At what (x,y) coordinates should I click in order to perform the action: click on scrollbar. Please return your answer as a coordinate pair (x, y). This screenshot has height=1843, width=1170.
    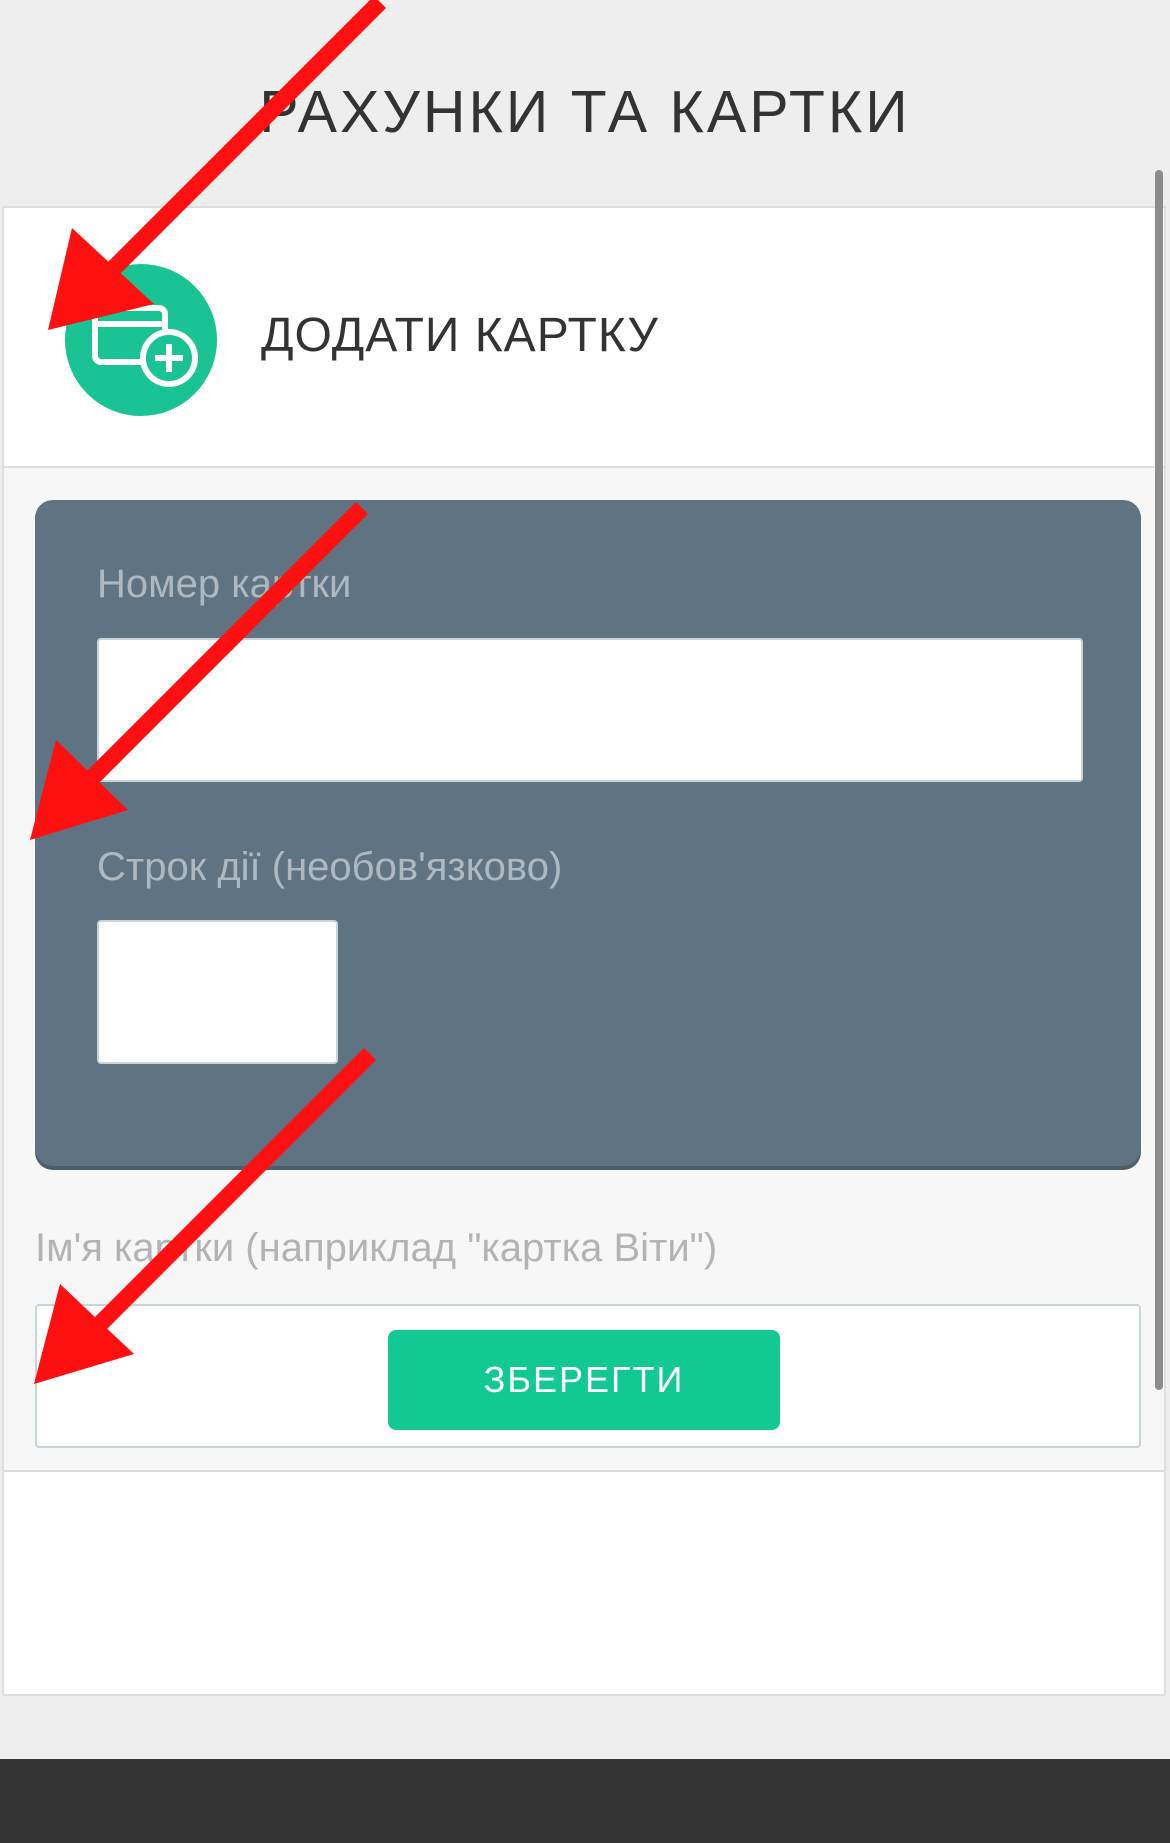
    Looking at the image, I should click on (1159, 780).